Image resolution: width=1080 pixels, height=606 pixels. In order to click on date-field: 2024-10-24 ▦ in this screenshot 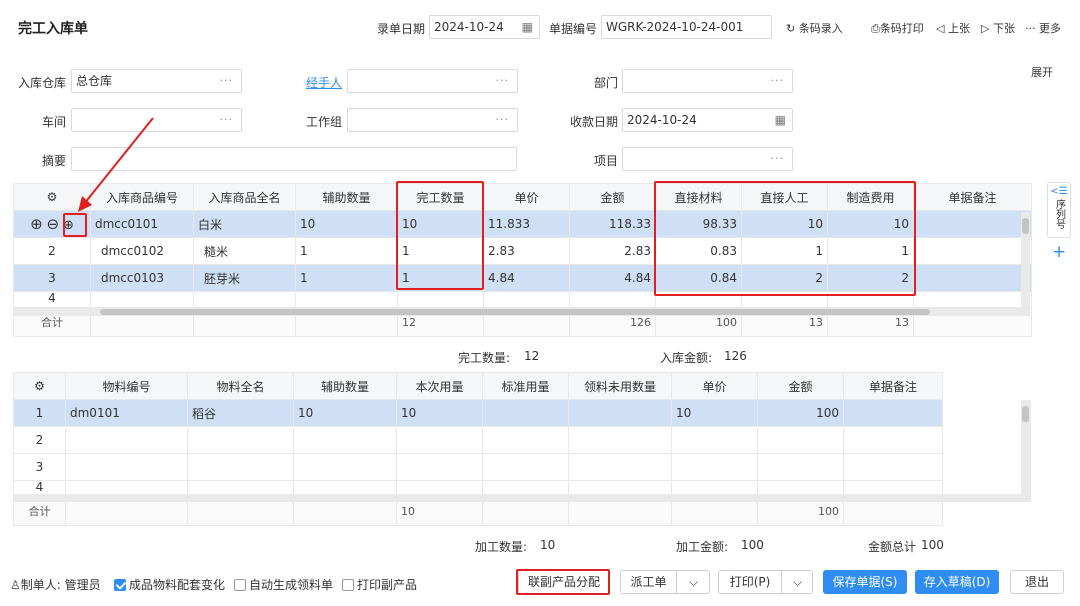, I will do `click(484, 27)`.